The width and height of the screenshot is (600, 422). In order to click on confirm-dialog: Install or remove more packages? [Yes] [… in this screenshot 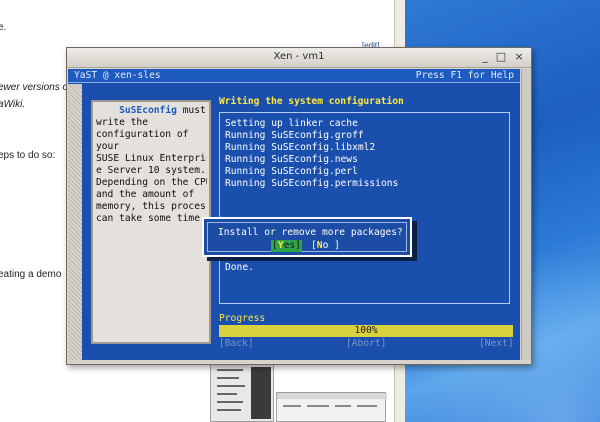, I will do `click(307, 237)`.